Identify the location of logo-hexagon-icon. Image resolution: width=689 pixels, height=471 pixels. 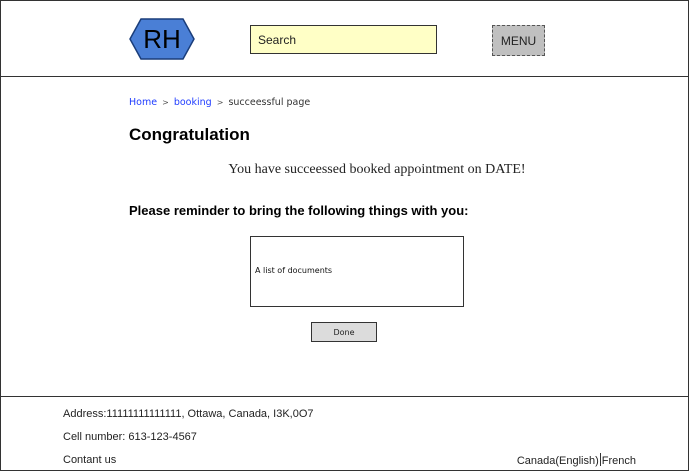
(162, 39).